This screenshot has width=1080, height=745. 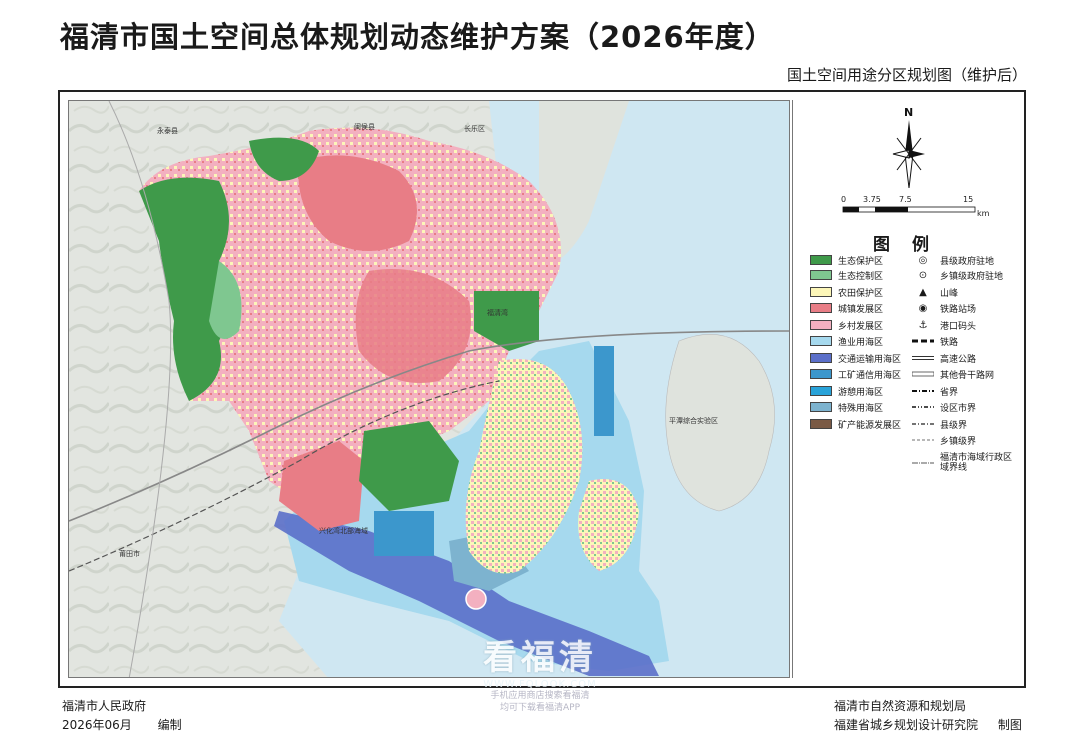 What do you see at coordinates (540, 684) in the screenshot?
I see `watermark-url: WWW.FQLOOK.COM` at bounding box center [540, 684].